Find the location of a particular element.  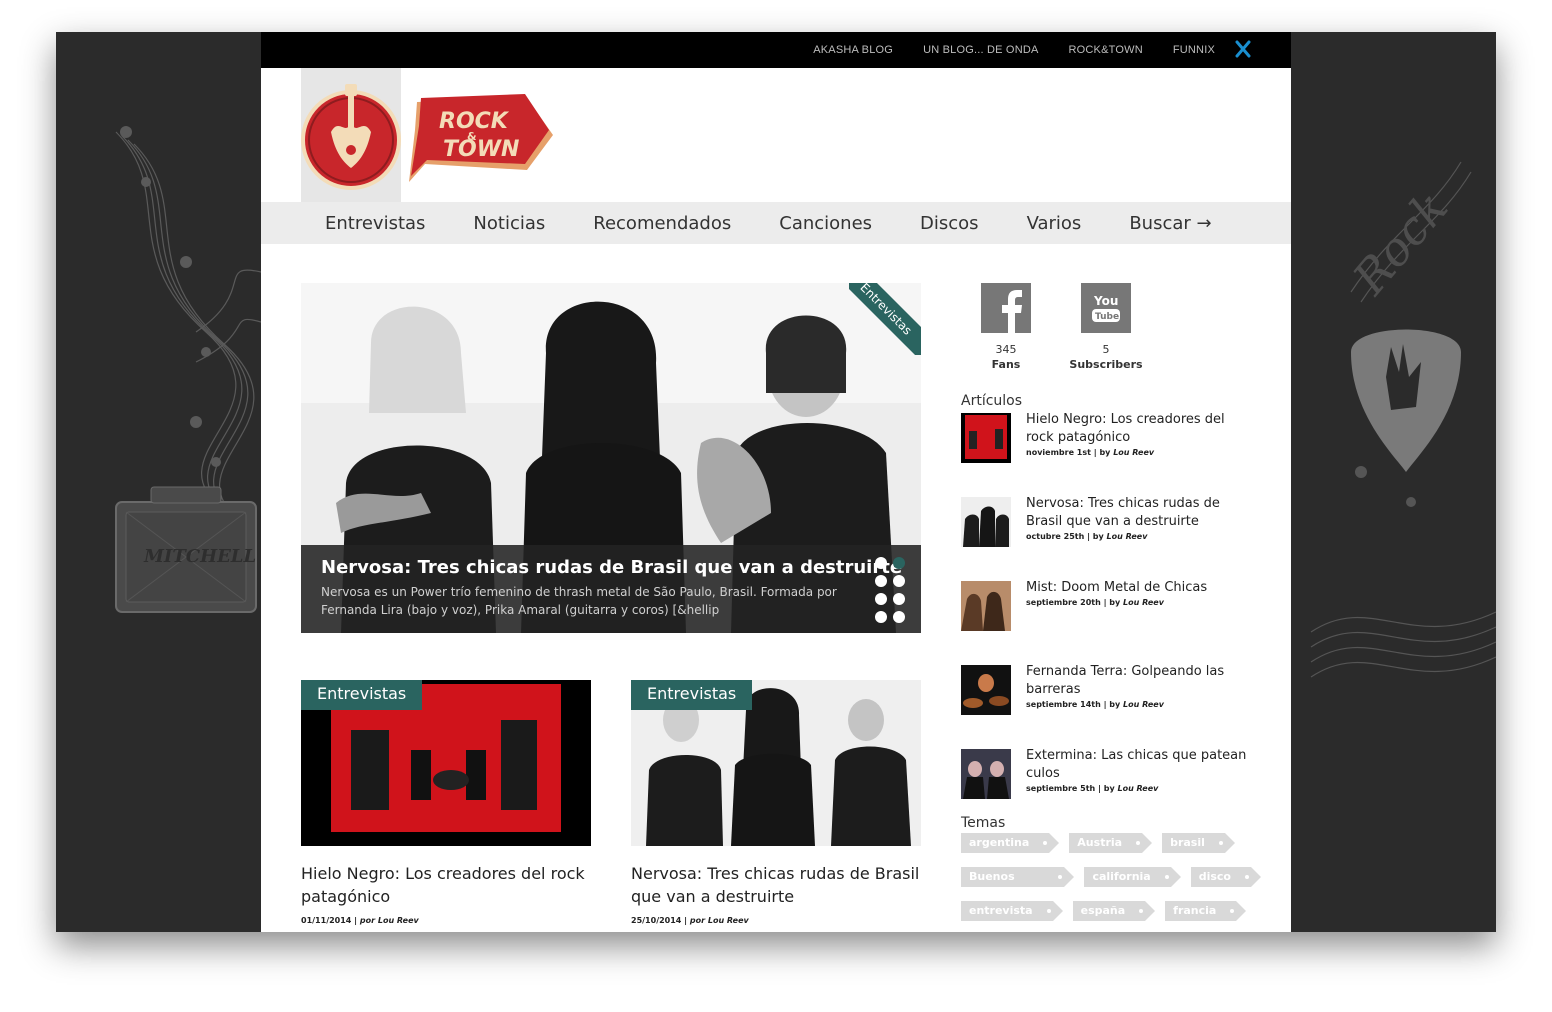

network-link: ROCK&TOWN is located at coordinates (1106, 50).